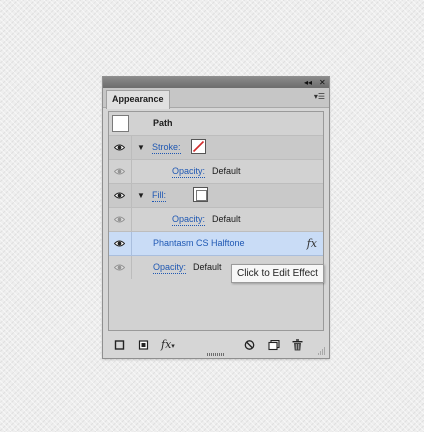  I want to click on effect-visibility-toggle, so click(120, 243).